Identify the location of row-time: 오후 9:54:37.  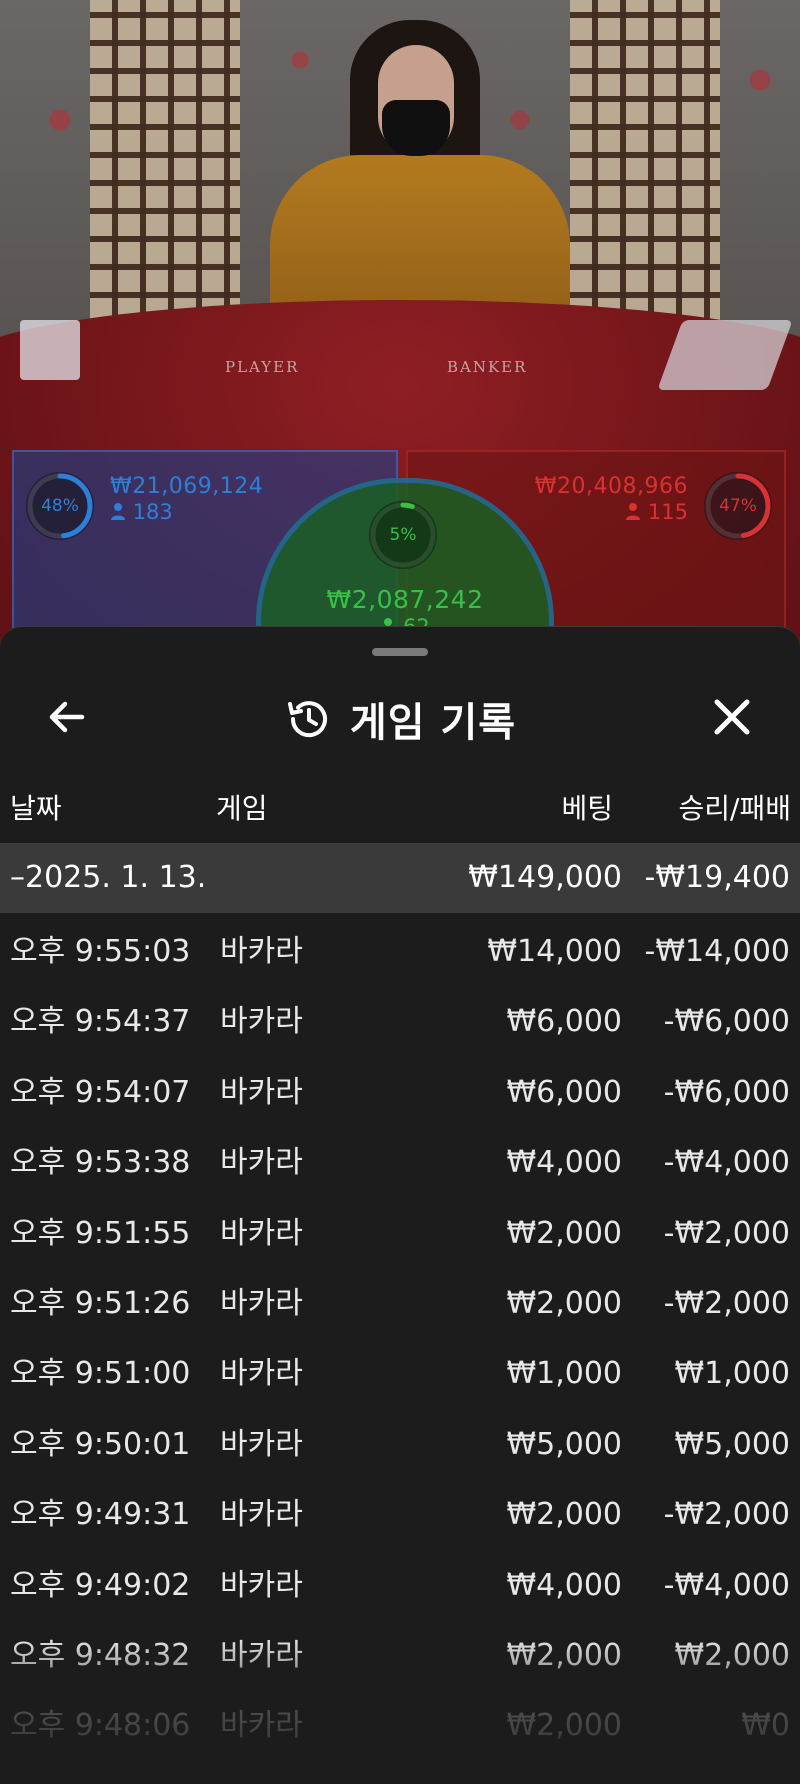
(100, 1022).